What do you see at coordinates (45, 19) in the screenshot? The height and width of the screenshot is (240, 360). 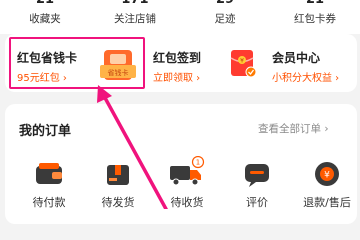 I see `stat-label: 收藏夹` at bounding box center [45, 19].